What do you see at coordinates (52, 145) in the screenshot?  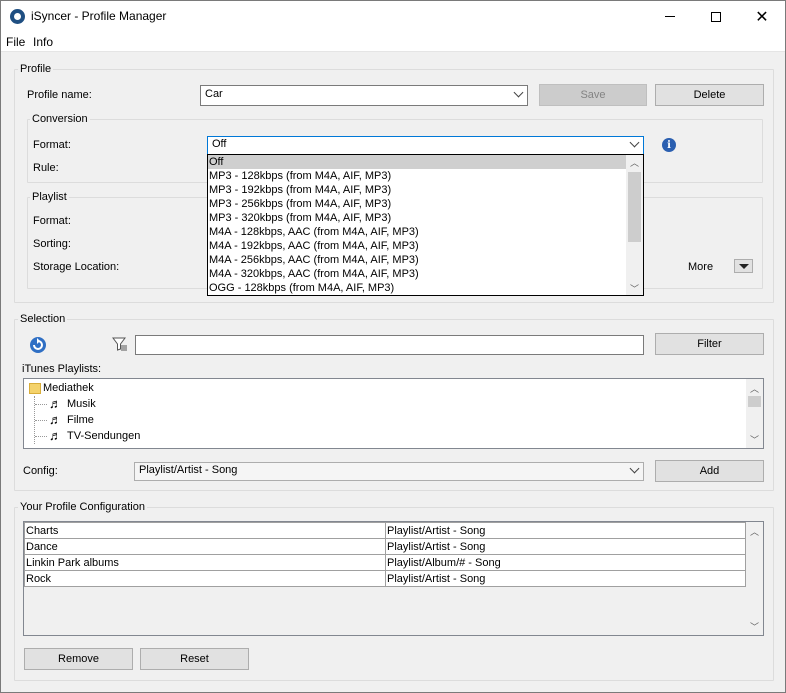 I see `conversion-format-label: Format:` at bounding box center [52, 145].